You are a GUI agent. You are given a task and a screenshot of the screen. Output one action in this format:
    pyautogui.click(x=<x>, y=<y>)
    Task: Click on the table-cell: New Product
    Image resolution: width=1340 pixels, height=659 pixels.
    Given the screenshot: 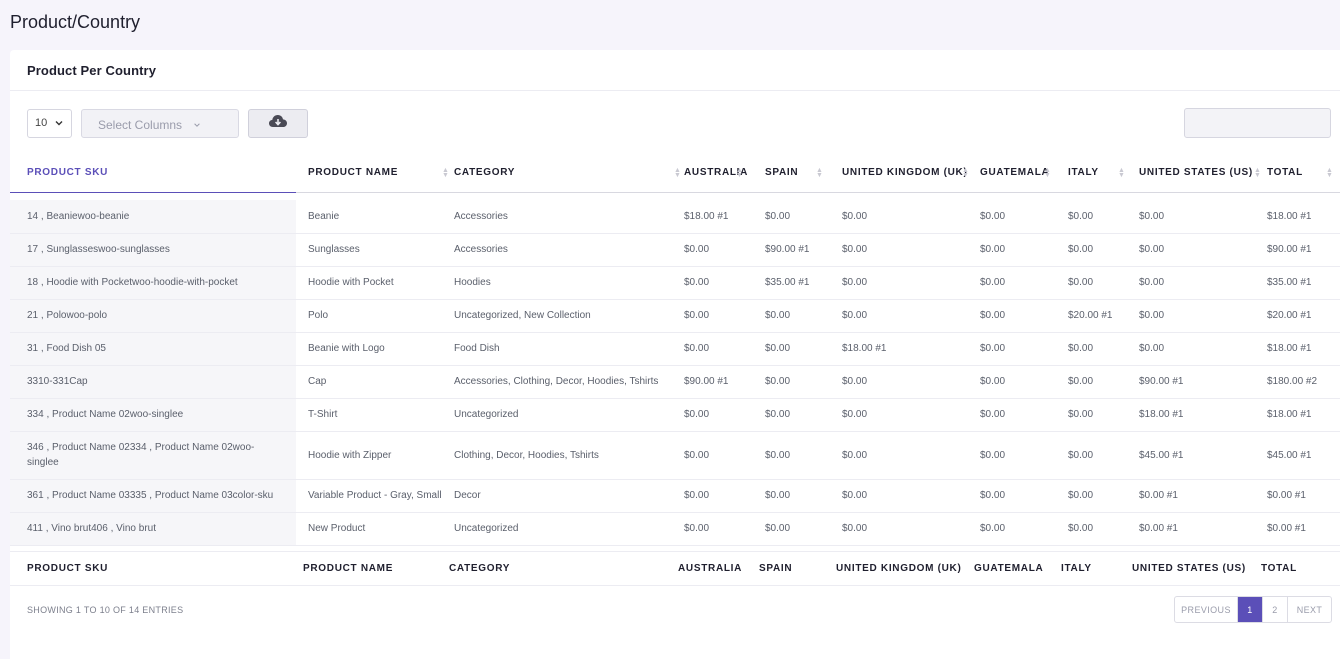 What is the action you would take?
    pyautogui.click(x=374, y=529)
    